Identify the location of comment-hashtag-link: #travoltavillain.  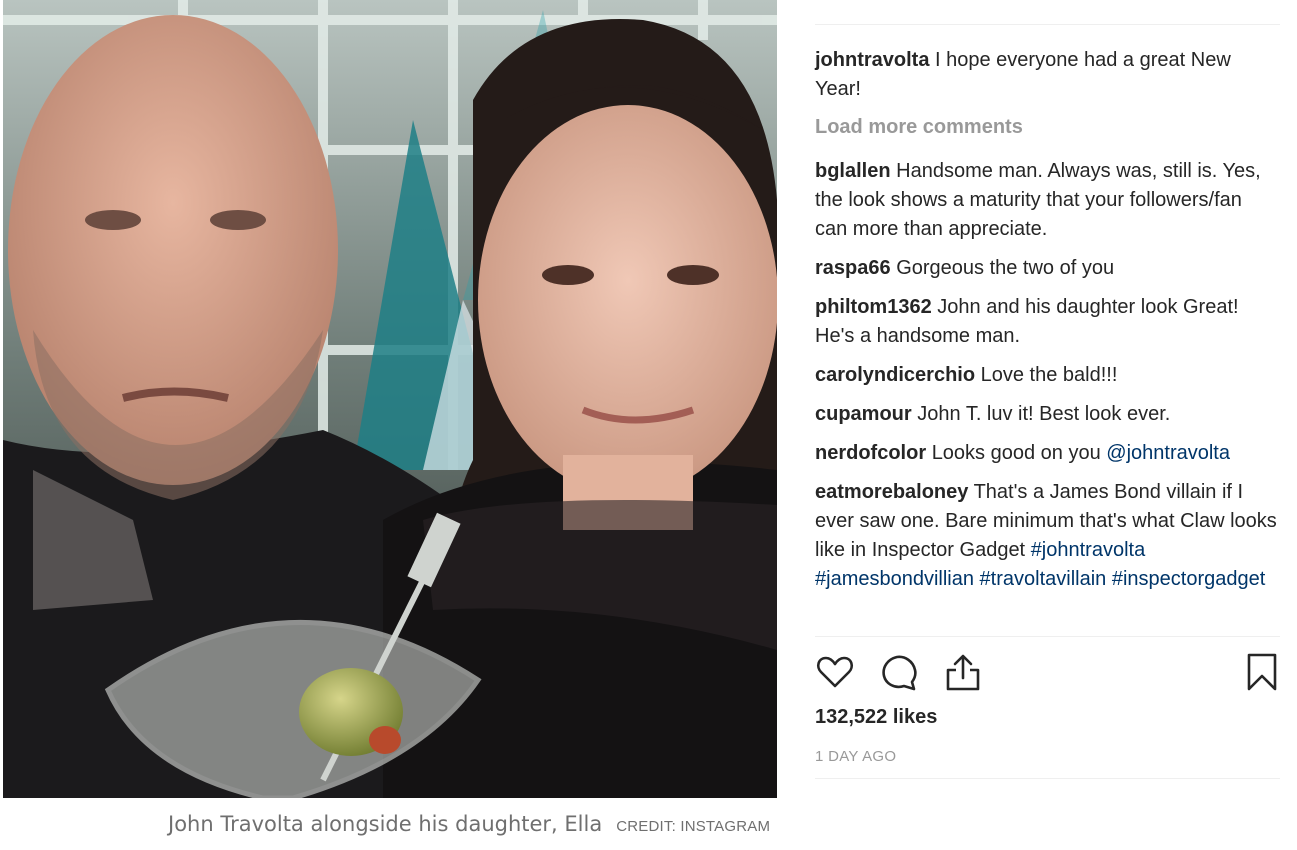
(1043, 579).